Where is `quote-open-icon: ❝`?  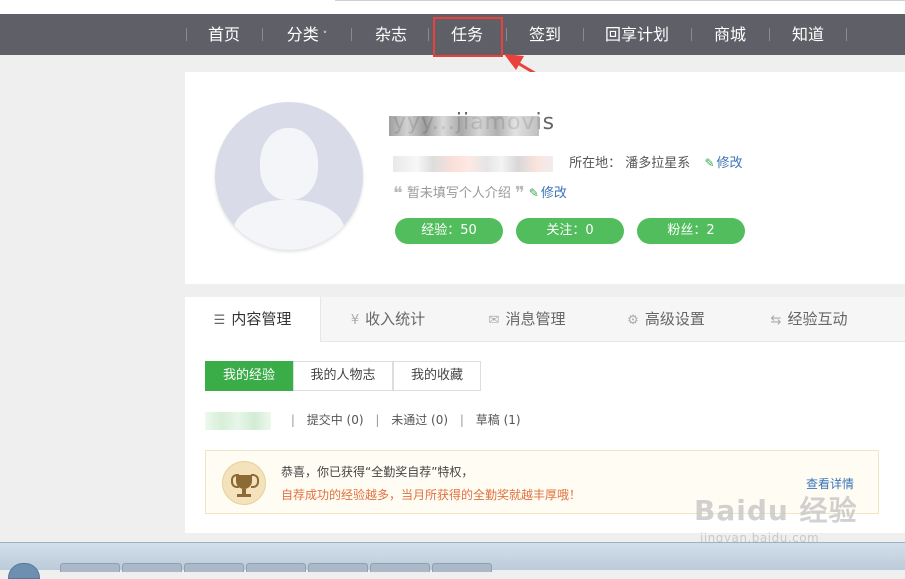 quote-open-icon: ❝ is located at coordinates (398, 193).